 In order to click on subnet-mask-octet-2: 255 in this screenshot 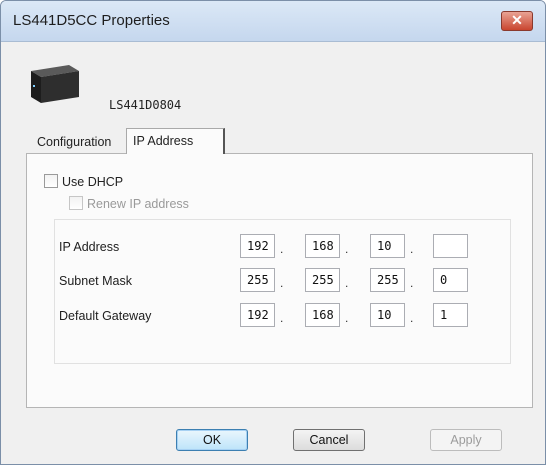, I will do `click(322, 280)`.